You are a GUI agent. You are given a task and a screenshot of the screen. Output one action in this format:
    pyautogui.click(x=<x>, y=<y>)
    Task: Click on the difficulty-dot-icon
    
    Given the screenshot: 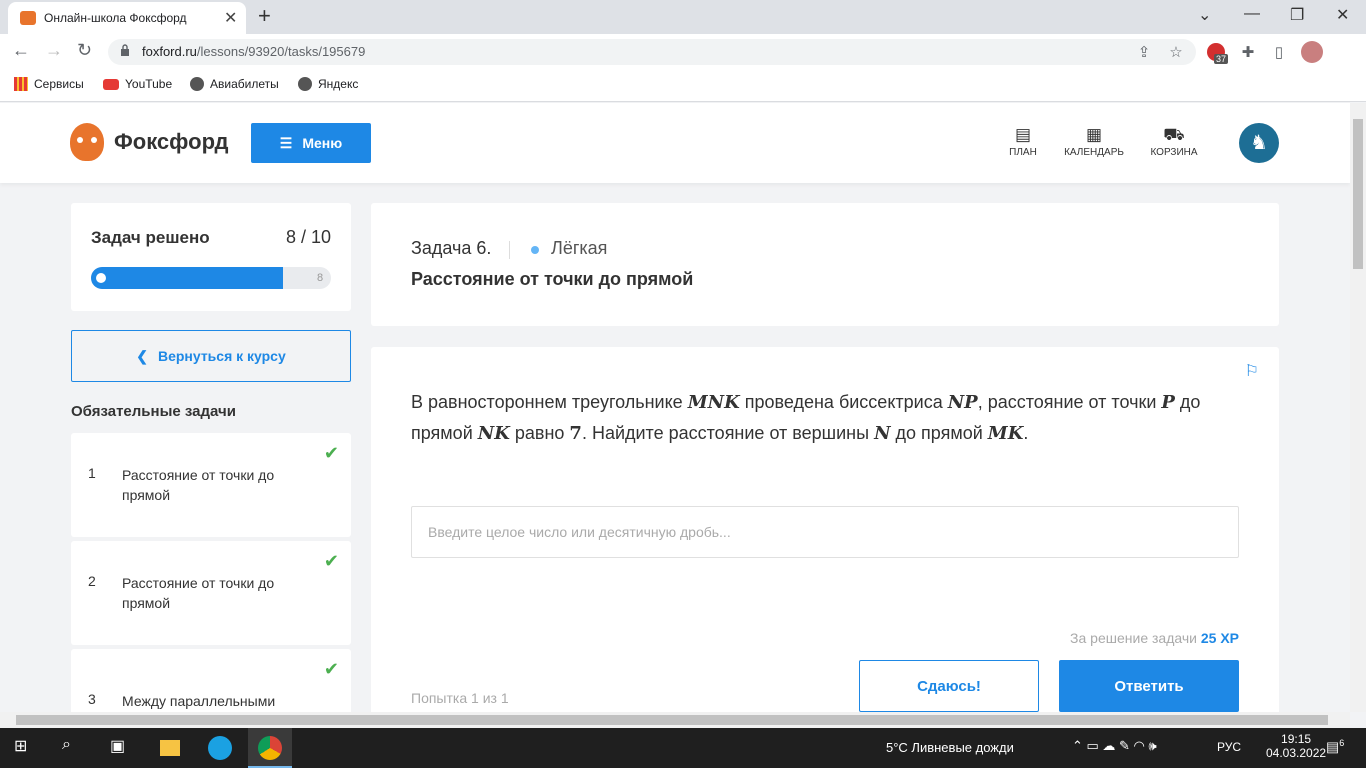 What is the action you would take?
    pyautogui.click(x=535, y=250)
    